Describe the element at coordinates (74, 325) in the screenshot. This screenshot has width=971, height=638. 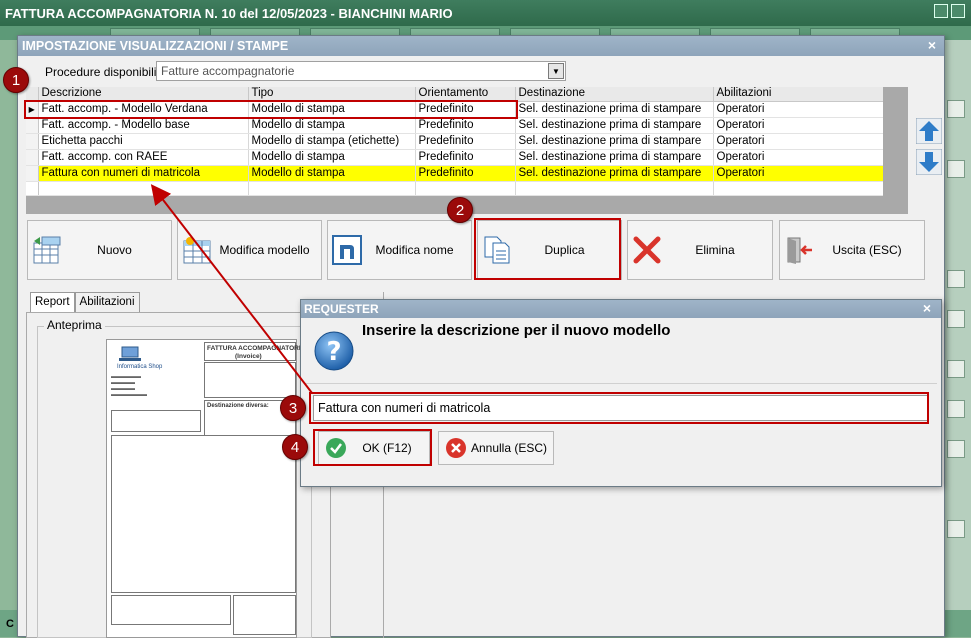
I see `preview-label: Anteprima` at that location.